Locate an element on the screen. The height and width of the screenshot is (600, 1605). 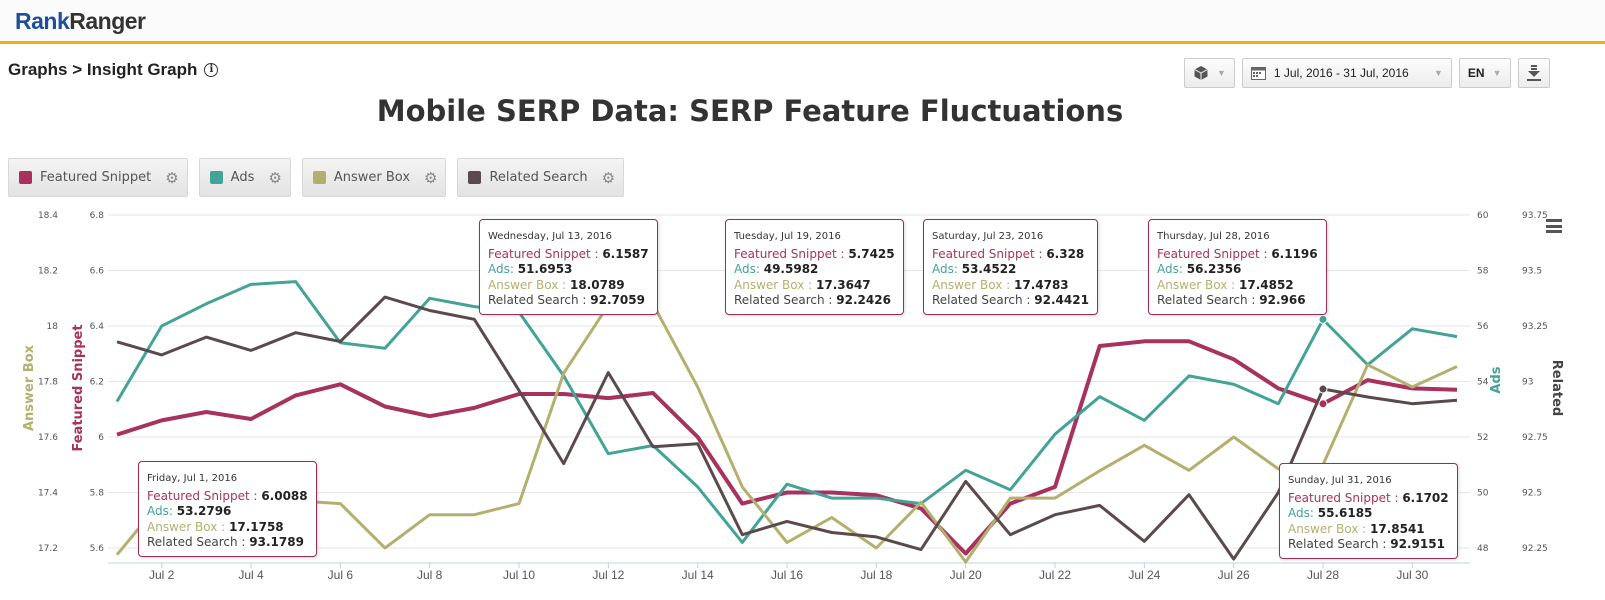
x-tick-label: Jul 4 is located at coordinates (251, 575).